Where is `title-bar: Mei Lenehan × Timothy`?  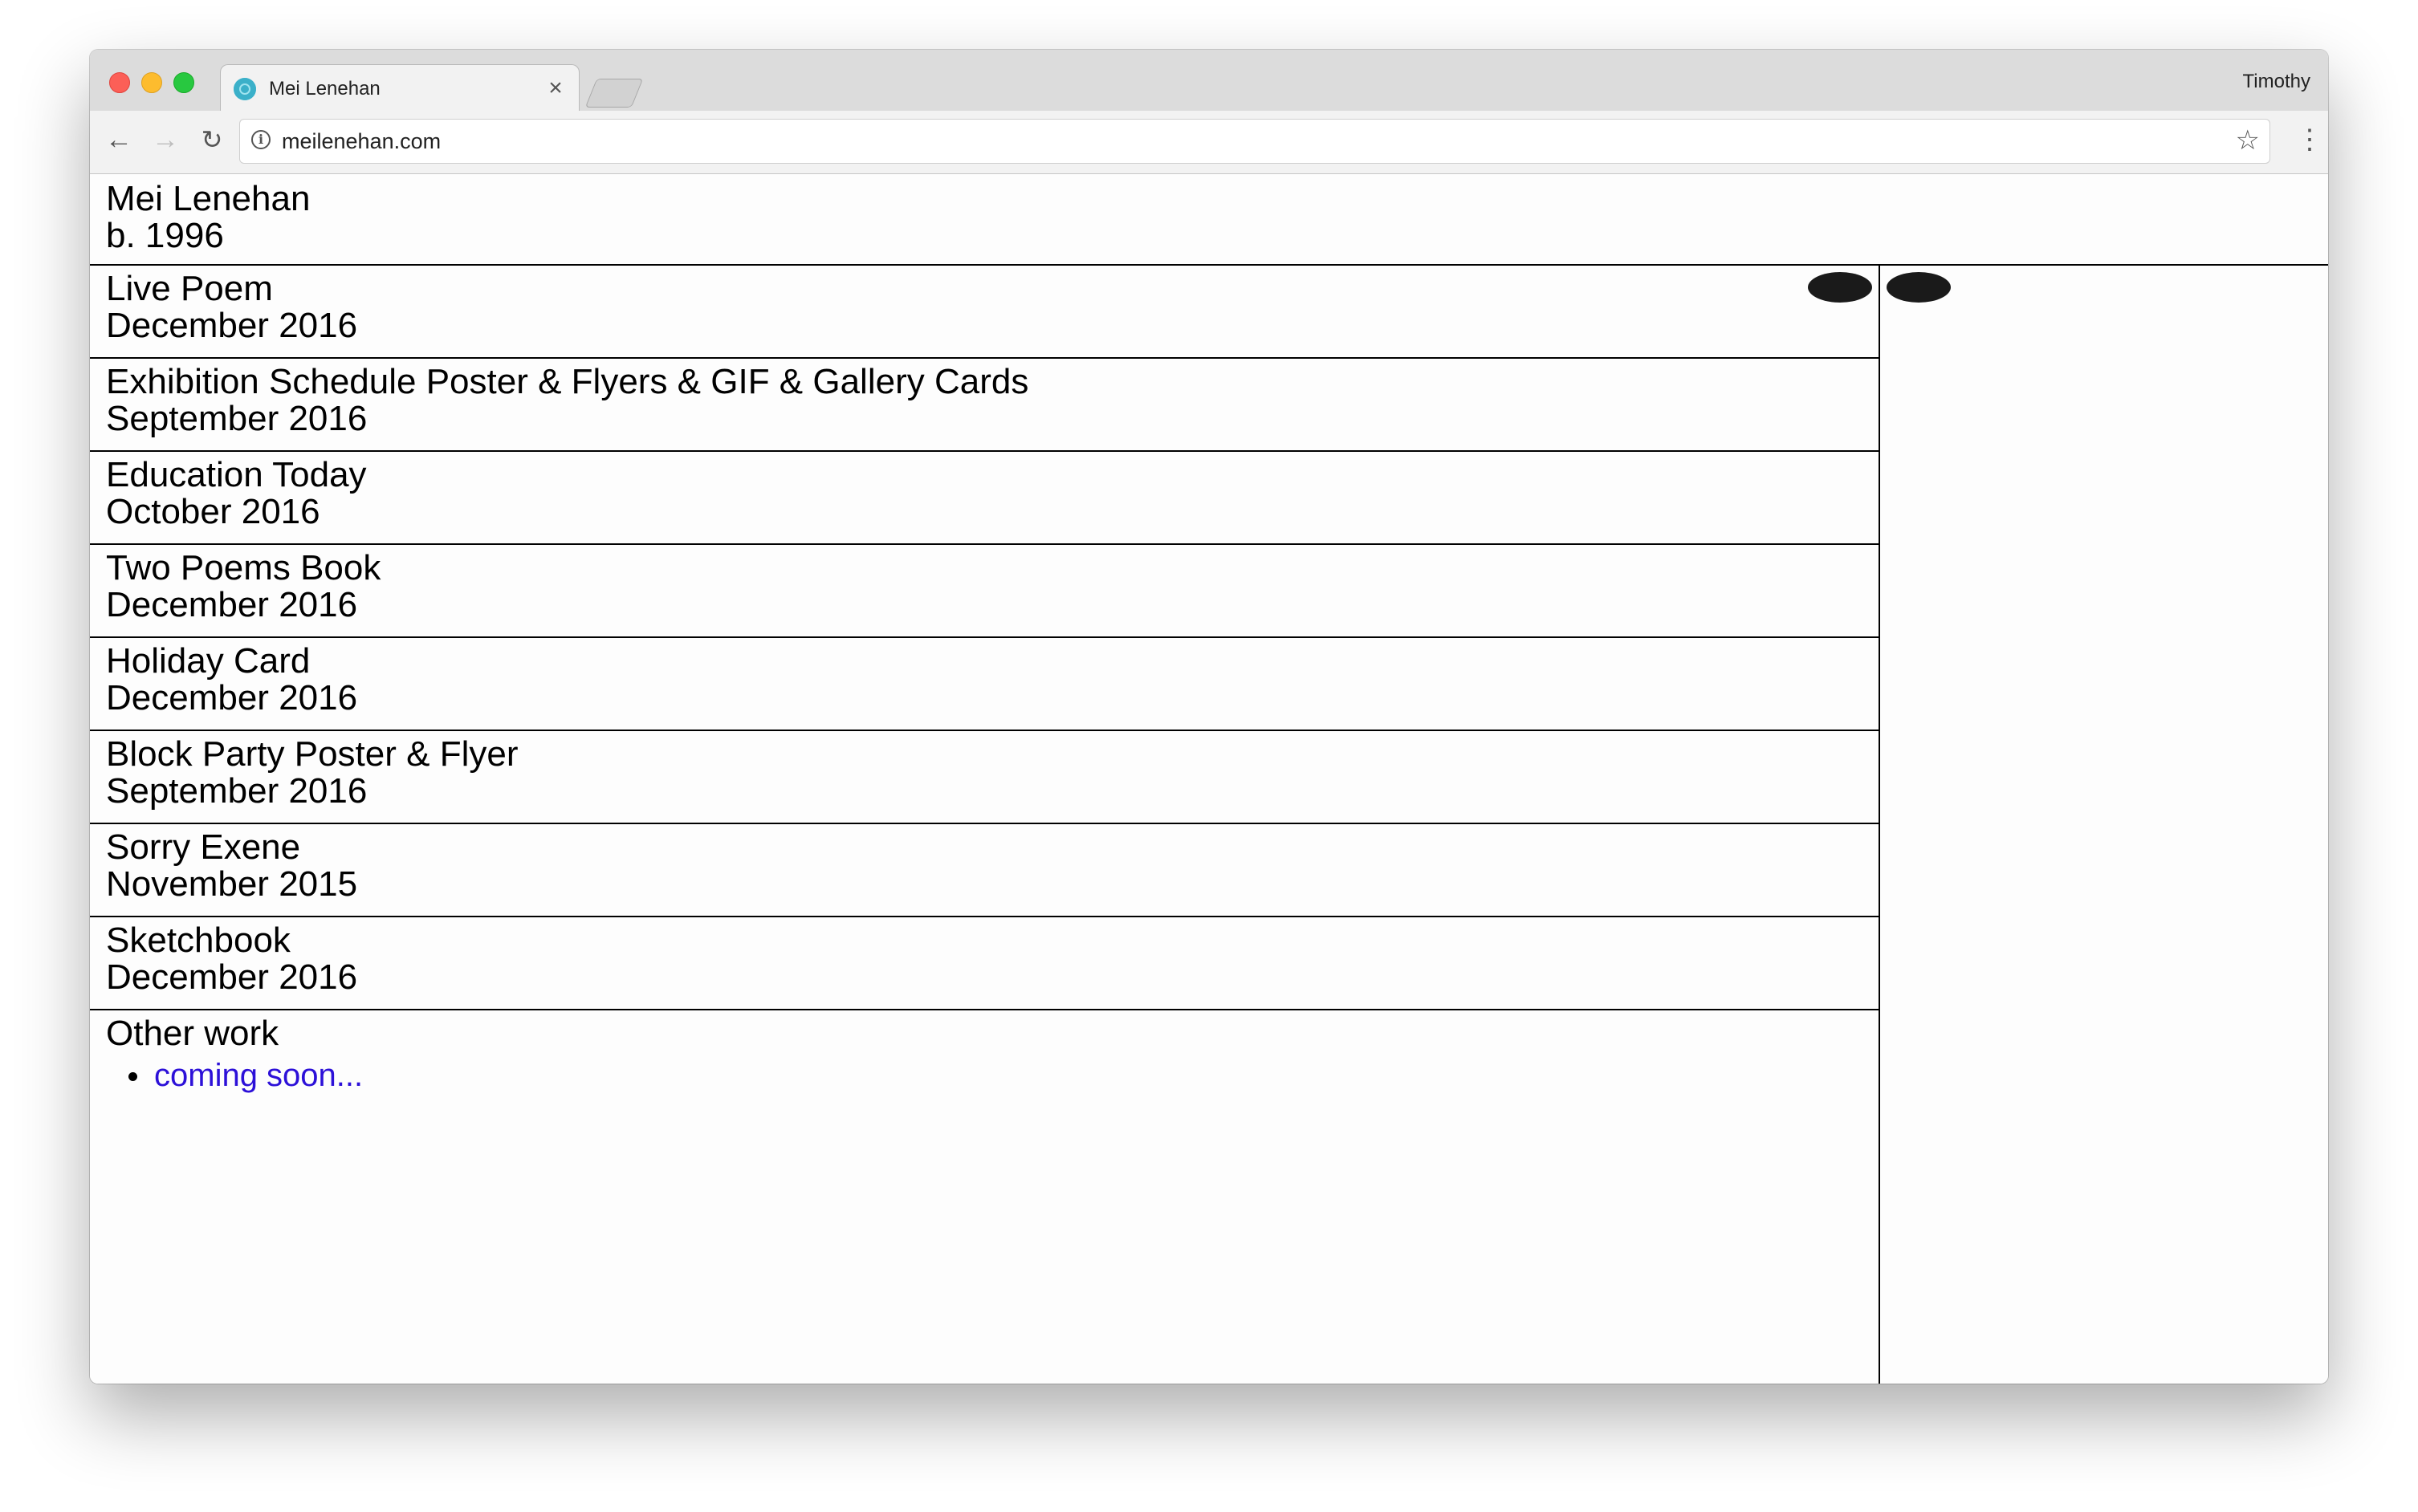
title-bar: Mei Lenehan × Timothy is located at coordinates (1209, 81).